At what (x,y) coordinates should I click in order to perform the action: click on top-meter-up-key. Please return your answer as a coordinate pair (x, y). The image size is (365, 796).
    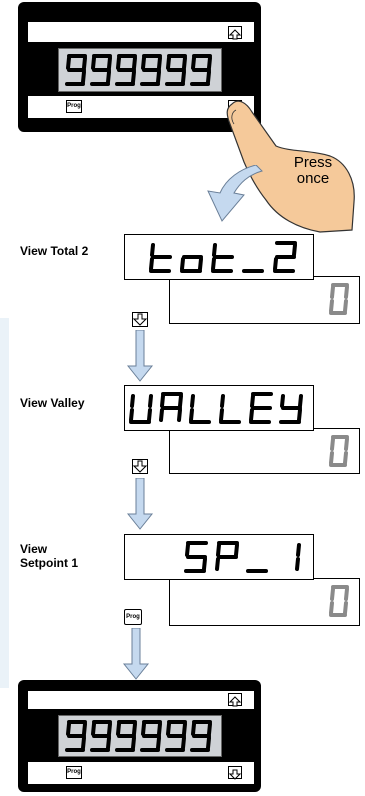
    Looking at the image, I should click on (235, 33).